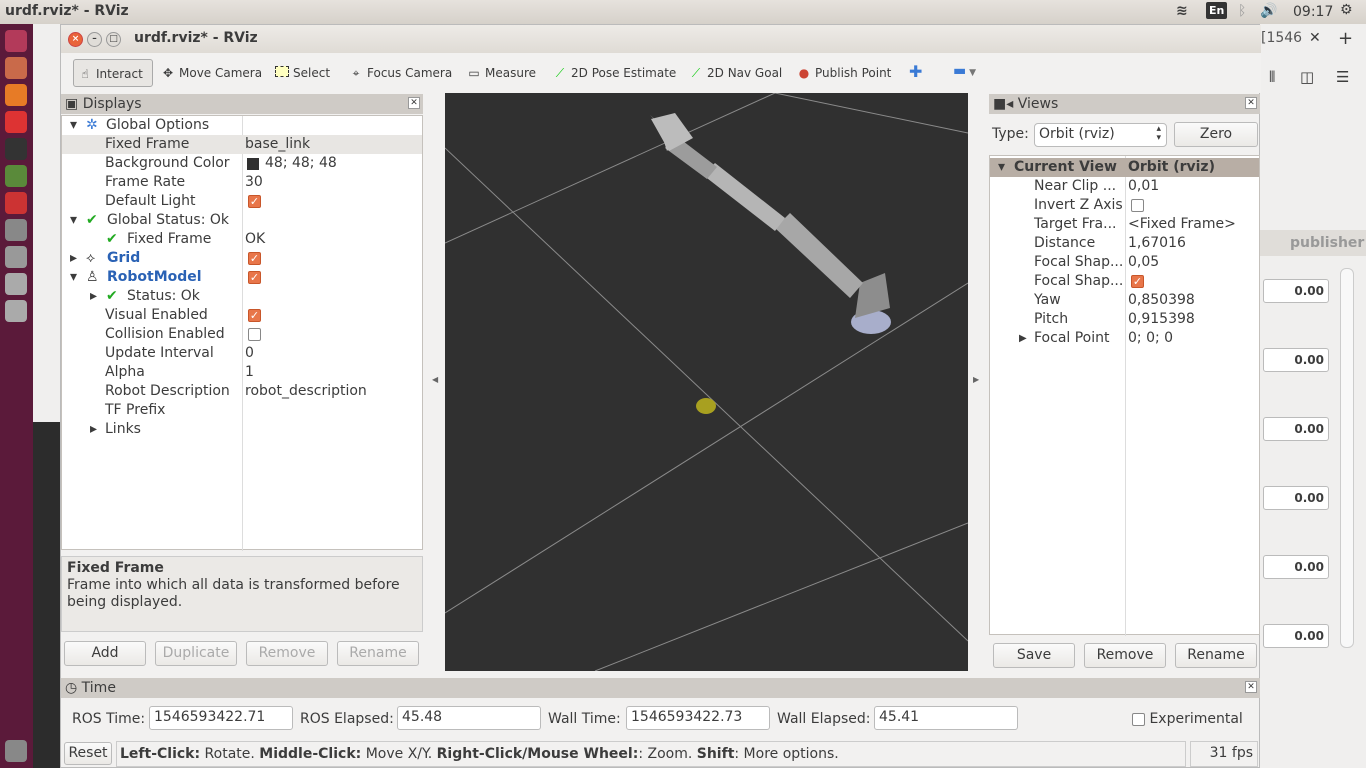 The width and height of the screenshot is (1366, 768). I want to click on dash-icon, so click(16, 41).